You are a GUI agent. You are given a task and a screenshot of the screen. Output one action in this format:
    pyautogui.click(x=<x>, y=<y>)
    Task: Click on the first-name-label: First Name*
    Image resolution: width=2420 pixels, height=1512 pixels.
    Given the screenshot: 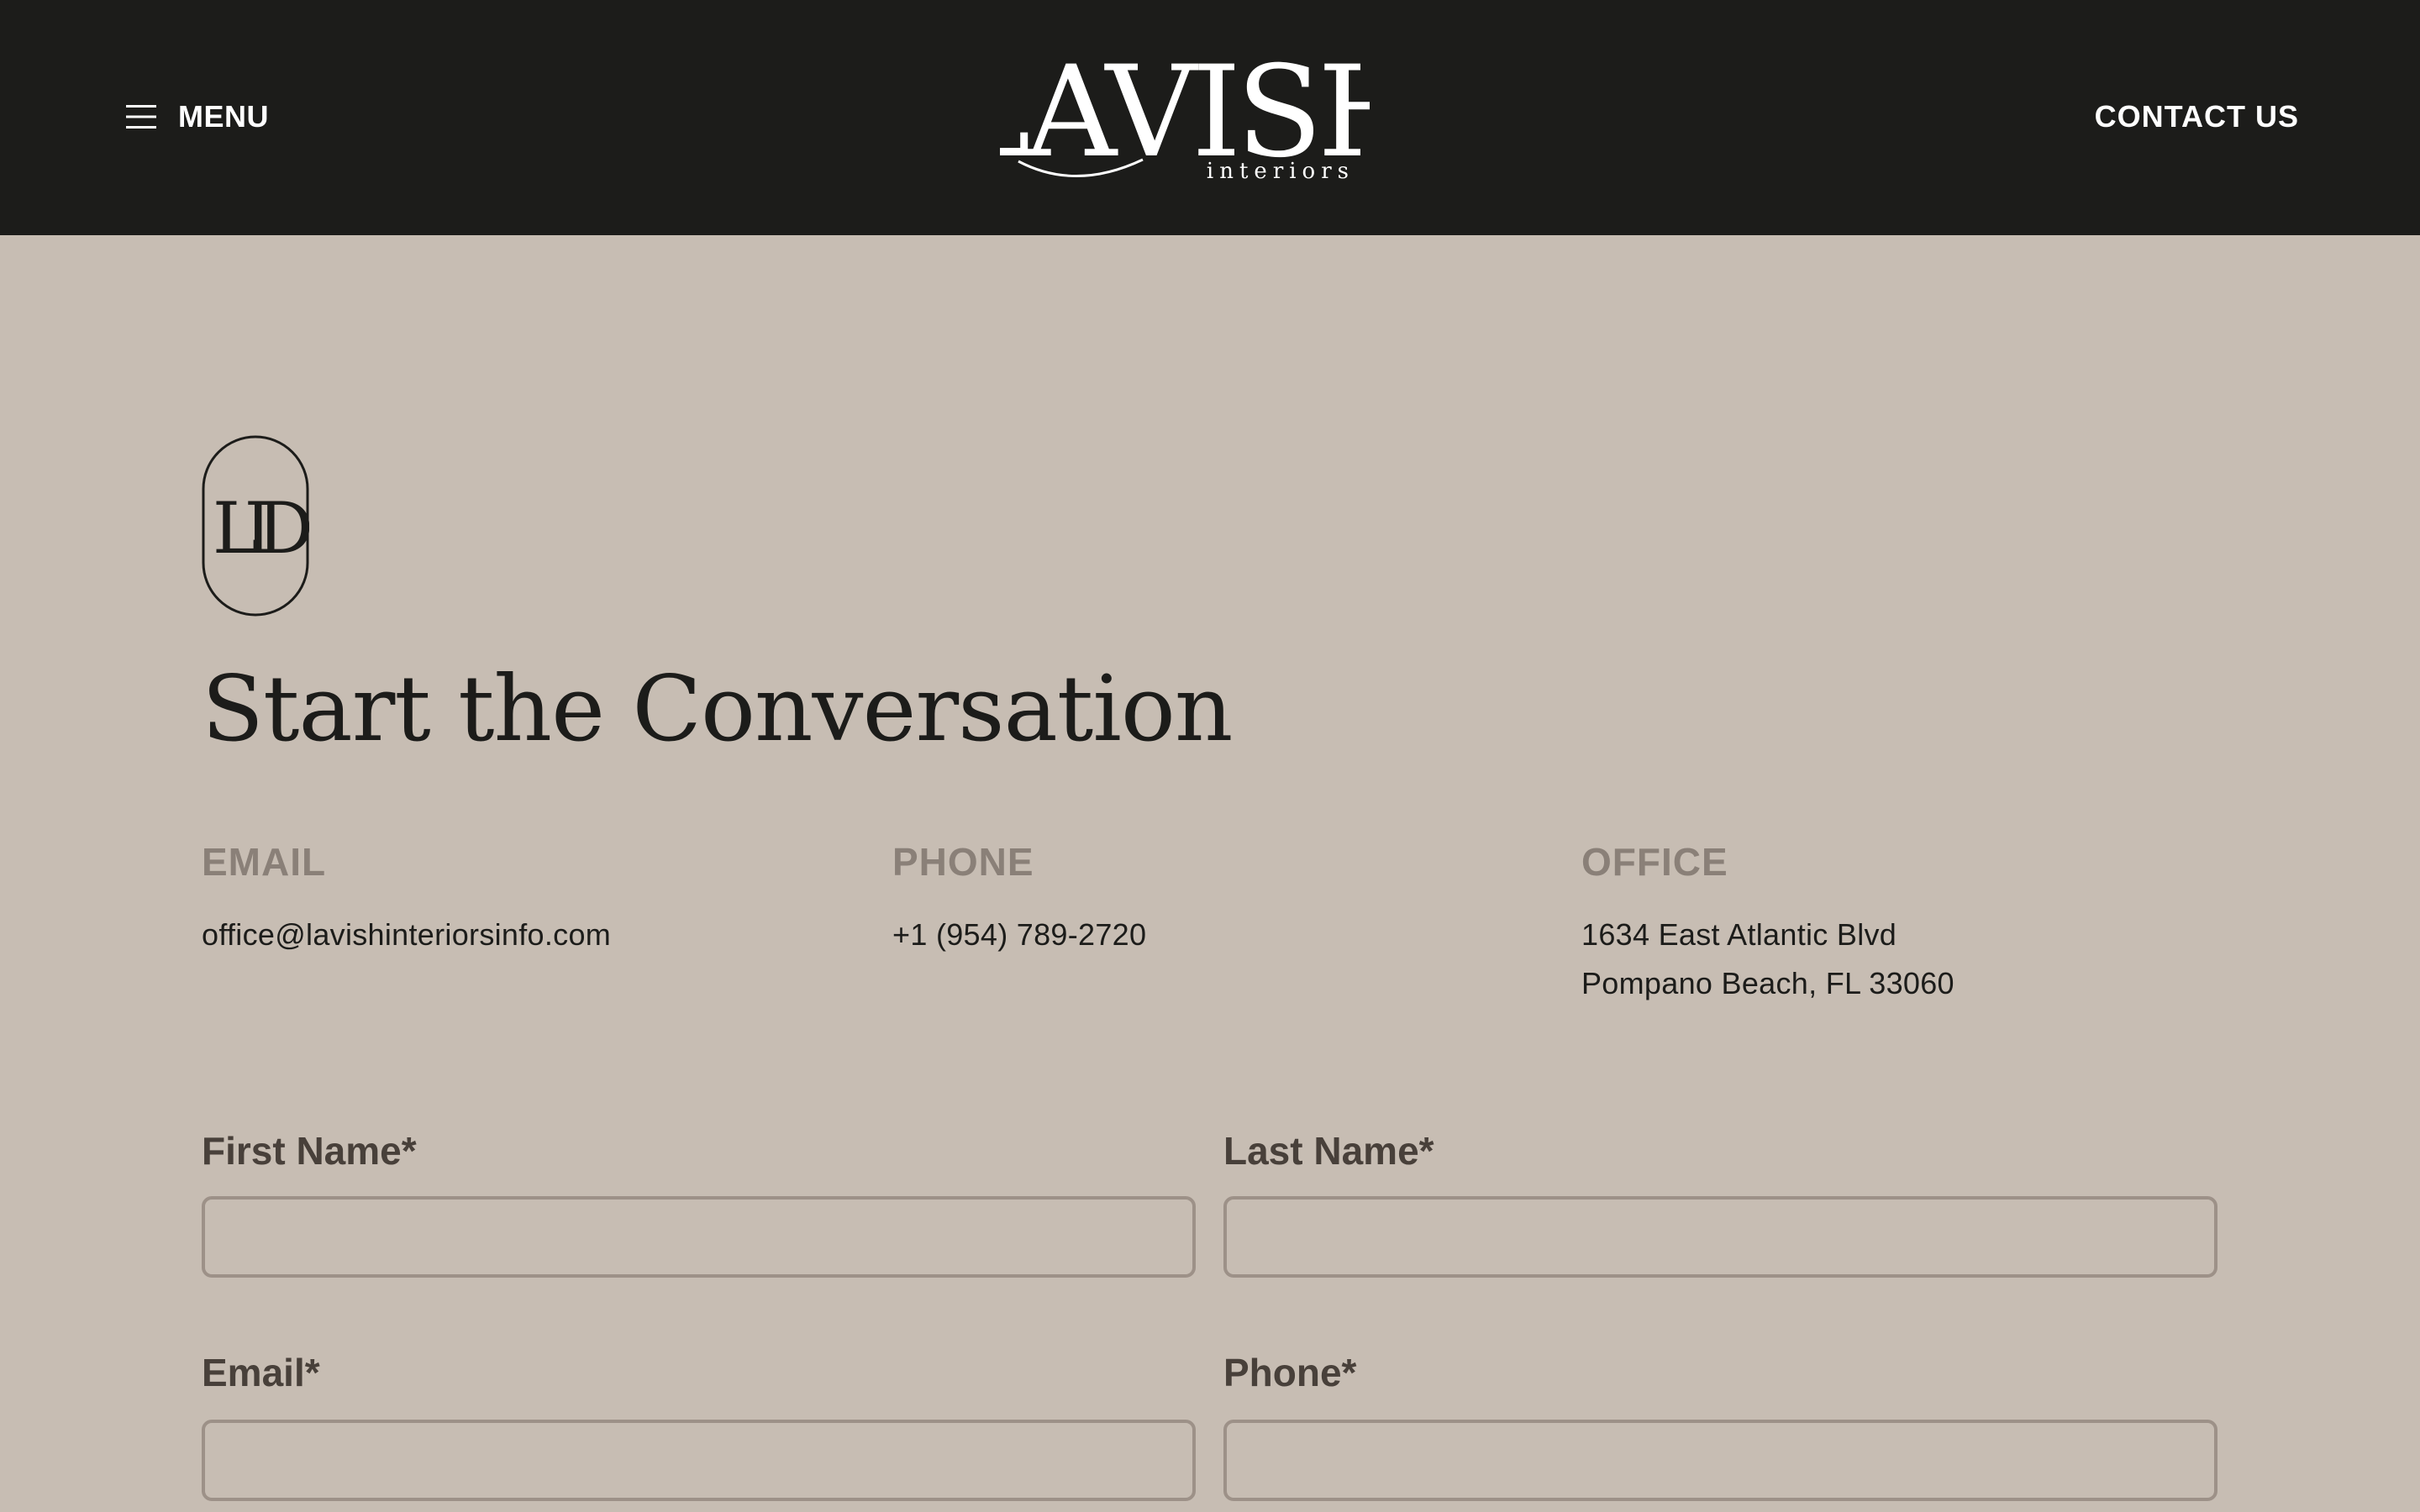 What is the action you would take?
    pyautogui.click(x=309, y=1151)
    